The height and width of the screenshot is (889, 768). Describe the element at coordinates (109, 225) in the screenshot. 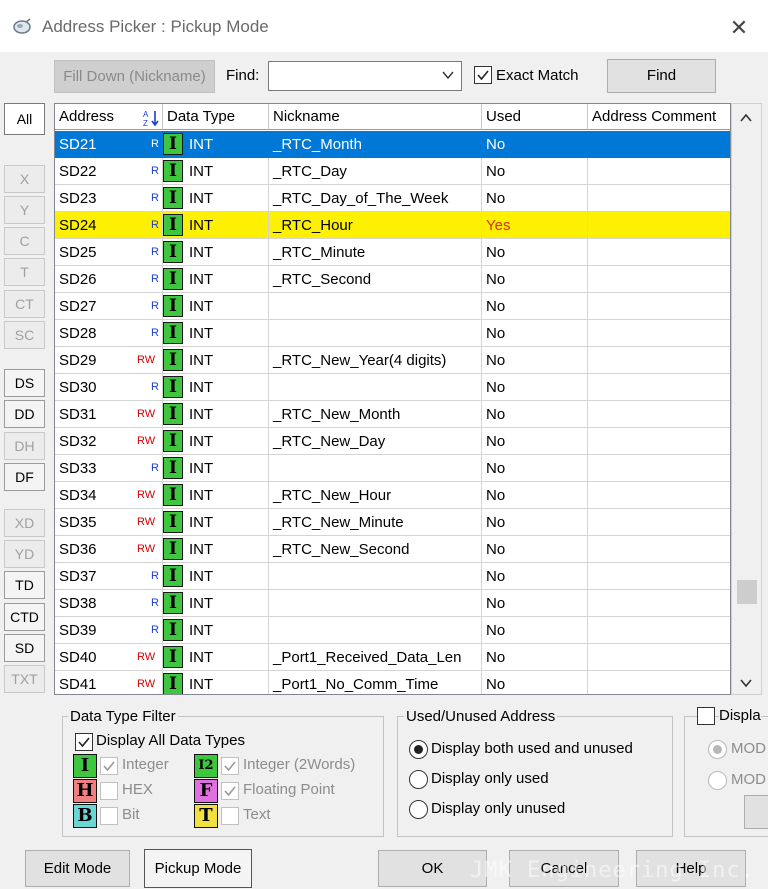

I see `address-cell: SD24` at that location.